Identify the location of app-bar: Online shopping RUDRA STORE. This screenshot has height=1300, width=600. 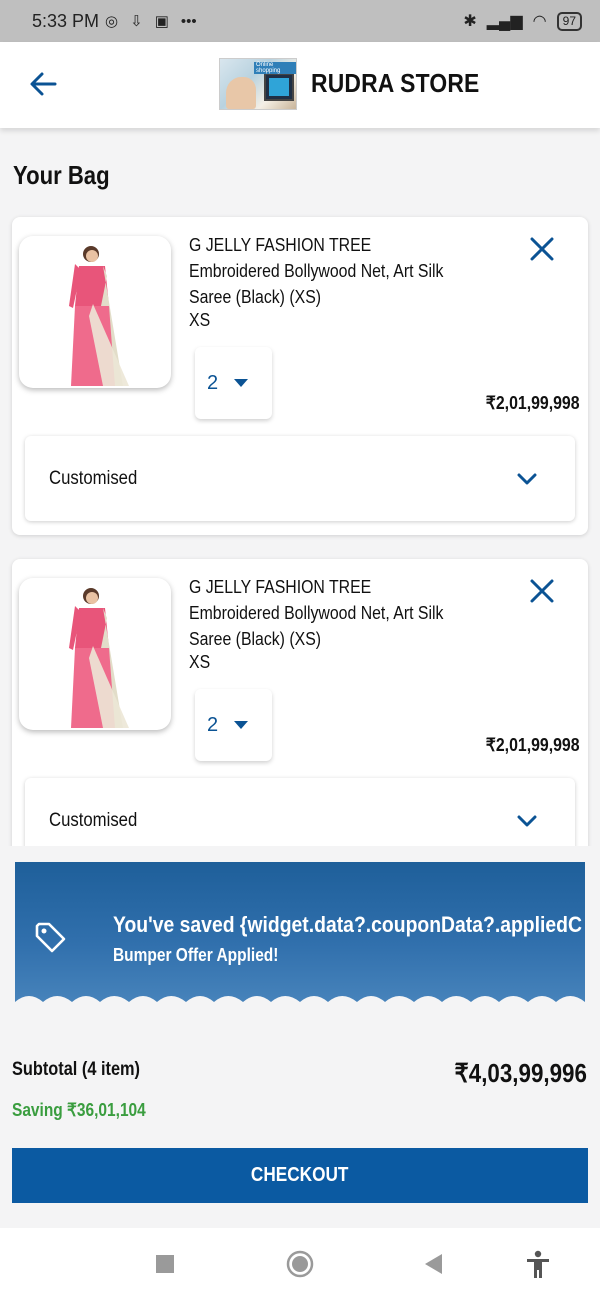
(300, 85).